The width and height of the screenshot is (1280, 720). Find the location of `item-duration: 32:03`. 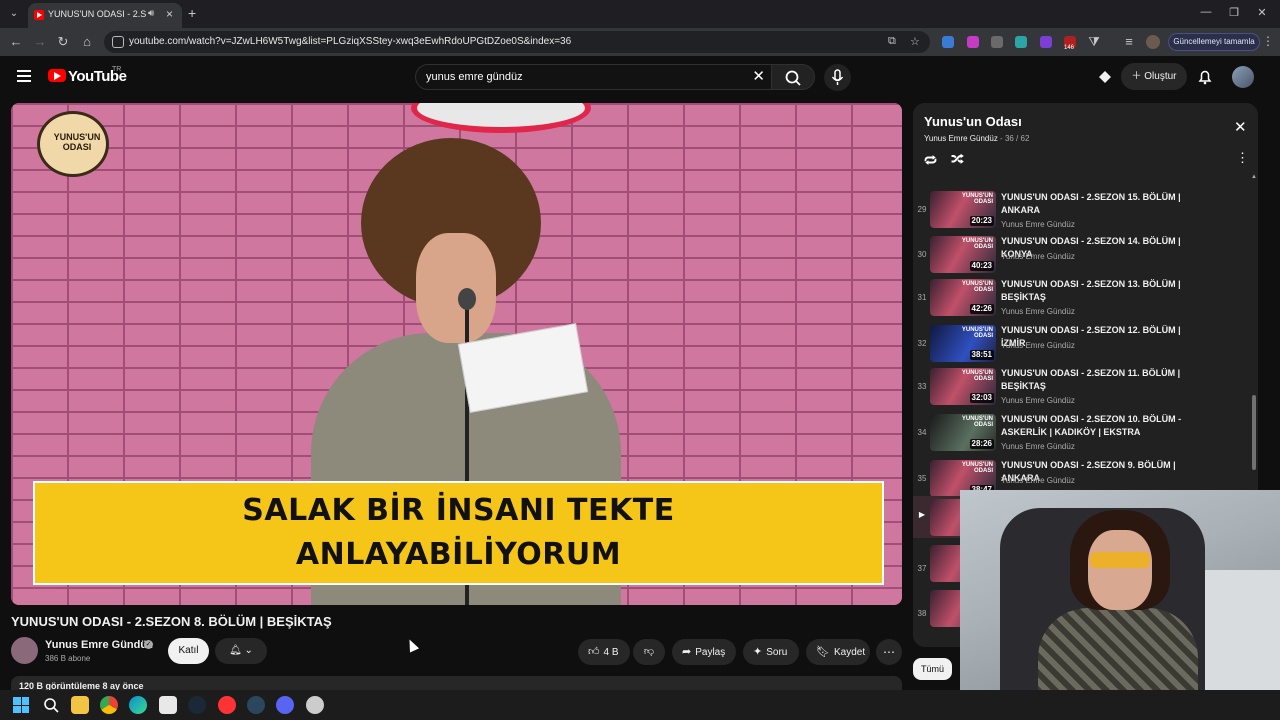

item-duration: 32:03 is located at coordinates (981, 398).